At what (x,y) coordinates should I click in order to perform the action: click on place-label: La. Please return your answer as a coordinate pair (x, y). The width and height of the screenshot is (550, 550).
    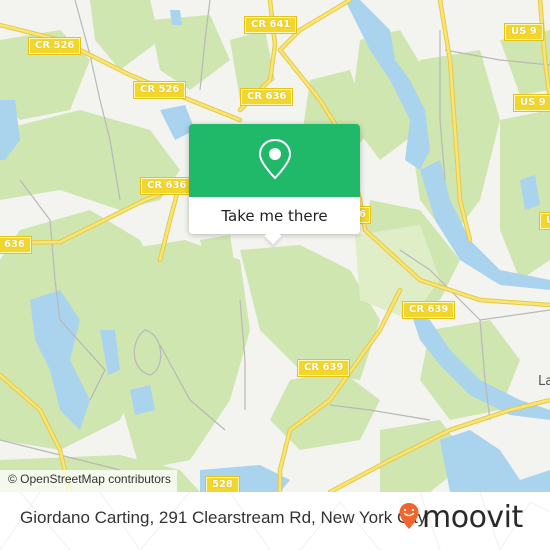
    Looking at the image, I should click on (544, 381).